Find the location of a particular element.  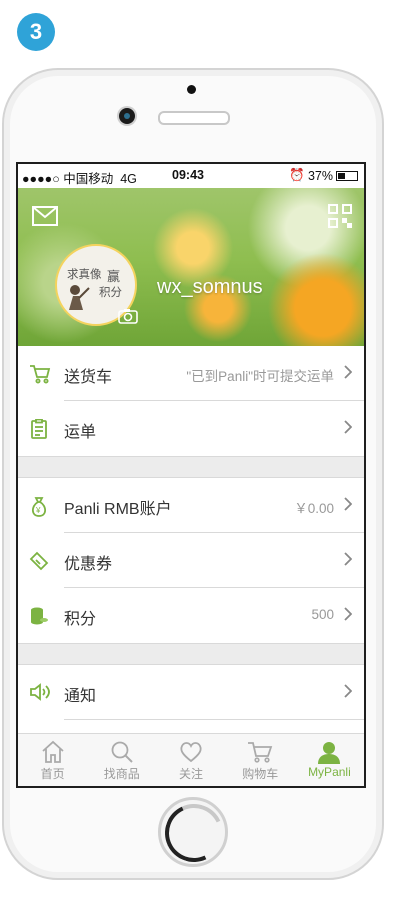

status-right: ⏰ 37% is located at coordinates (323, 175).